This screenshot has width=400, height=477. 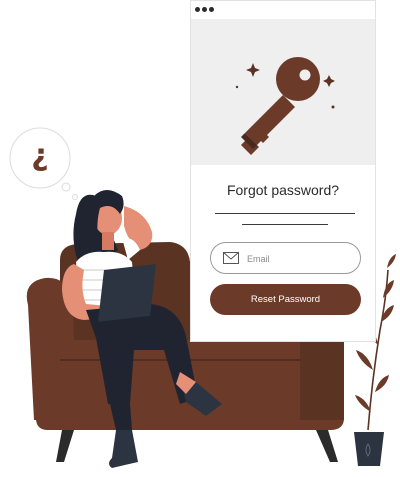 I want to click on thought-symbol: ¿, so click(x=40, y=155).